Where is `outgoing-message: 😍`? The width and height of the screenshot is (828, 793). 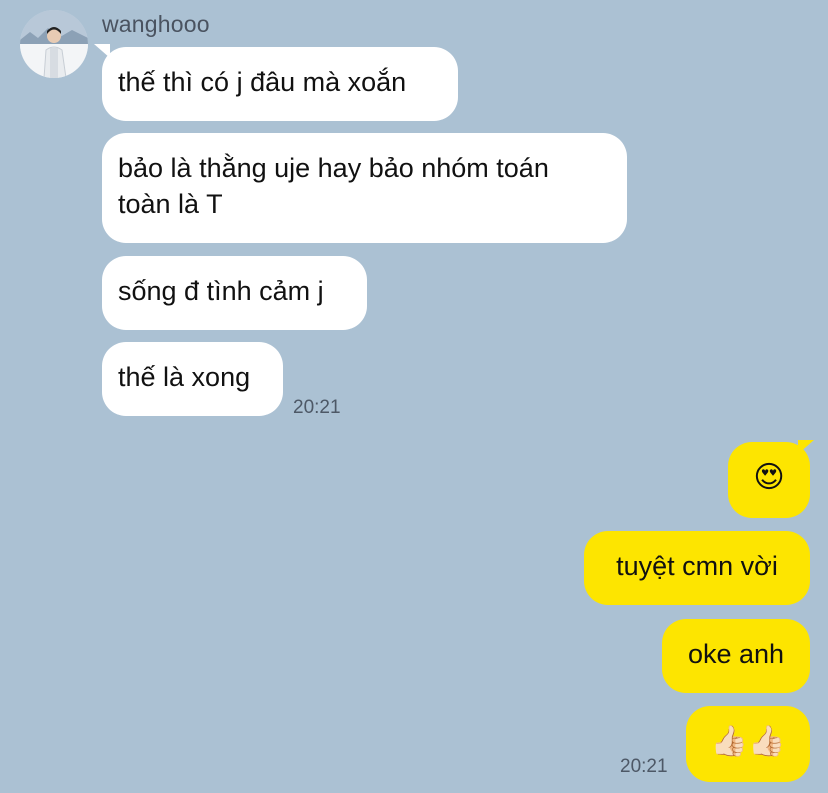 outgoing-message: 😍 is located at coordinates (769, 480).